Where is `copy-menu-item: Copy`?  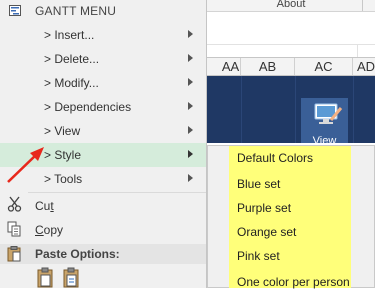
copy-menu-item: Copy is located at coordinates (49, 230).